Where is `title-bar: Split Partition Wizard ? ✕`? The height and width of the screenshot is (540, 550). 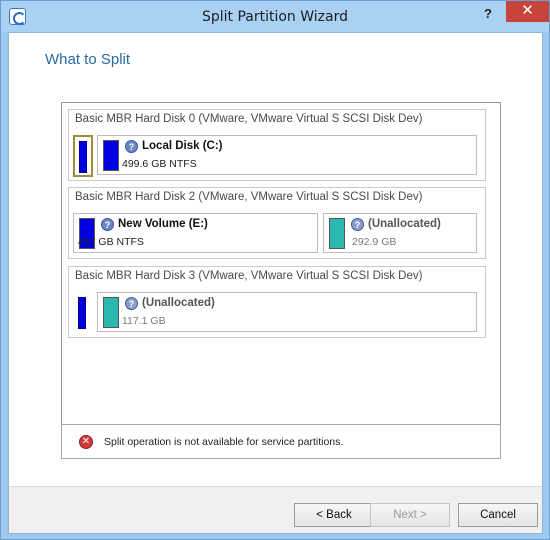 title-bar: Split Partition Wizard ? ✕ is located at coordinates (275, 16).